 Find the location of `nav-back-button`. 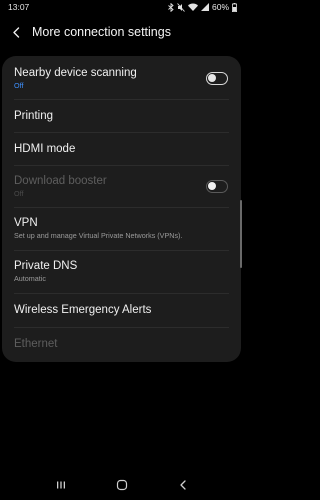

nav-back-button is located at coordinates (183, 485).